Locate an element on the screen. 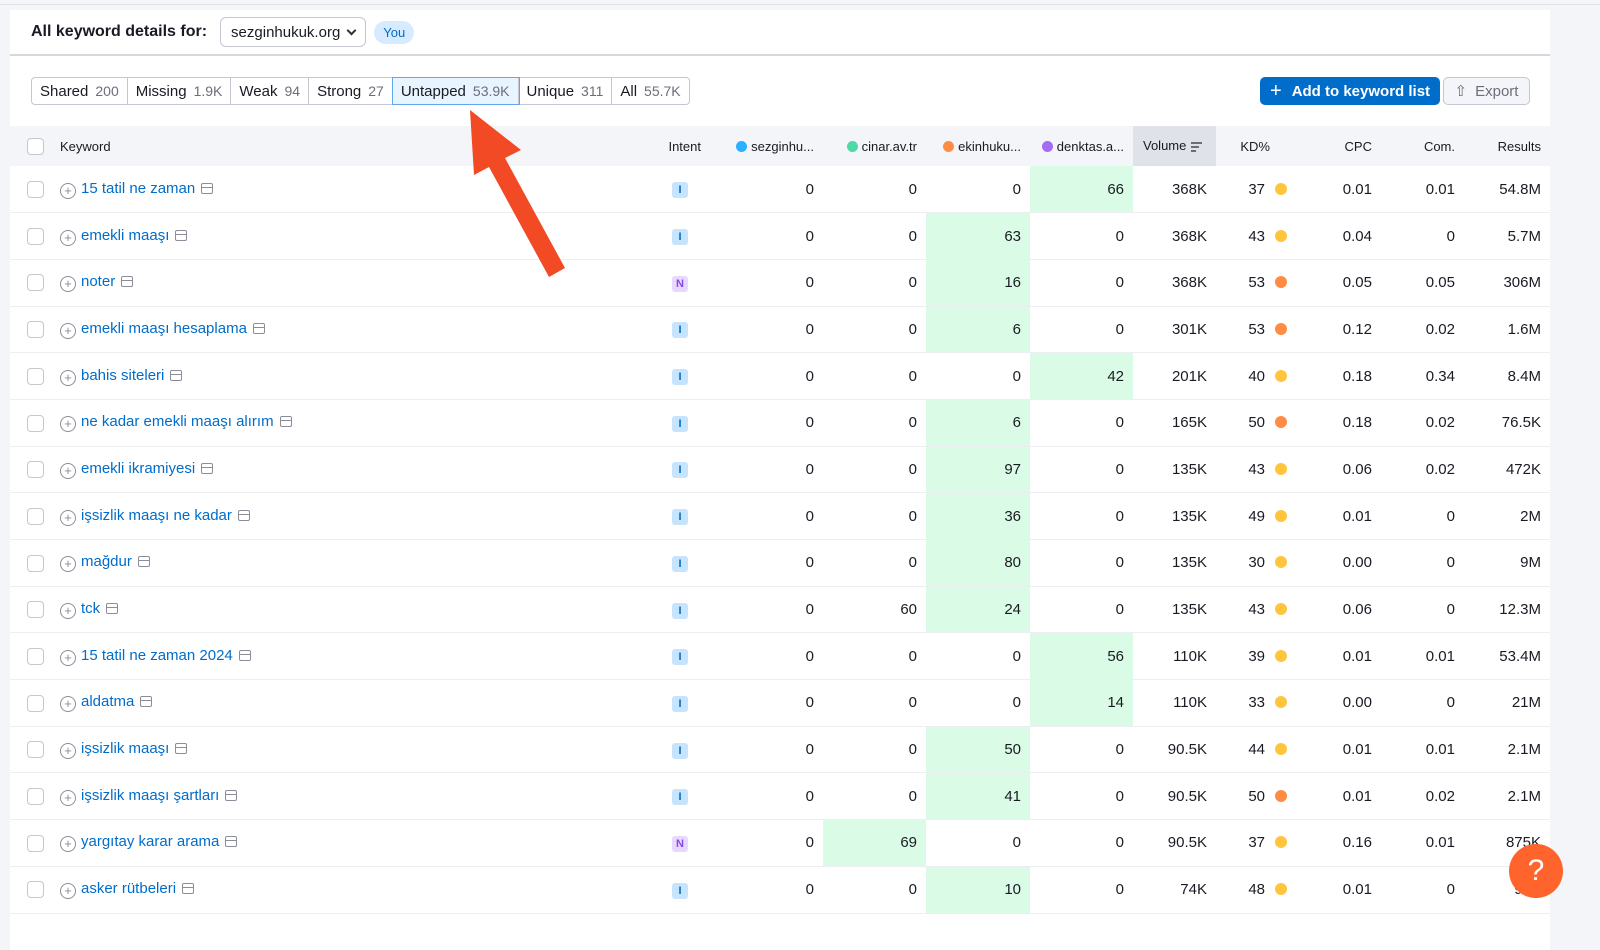 The image size is (1600, 950). col-results: Results is located at coordinates (1507, 146).